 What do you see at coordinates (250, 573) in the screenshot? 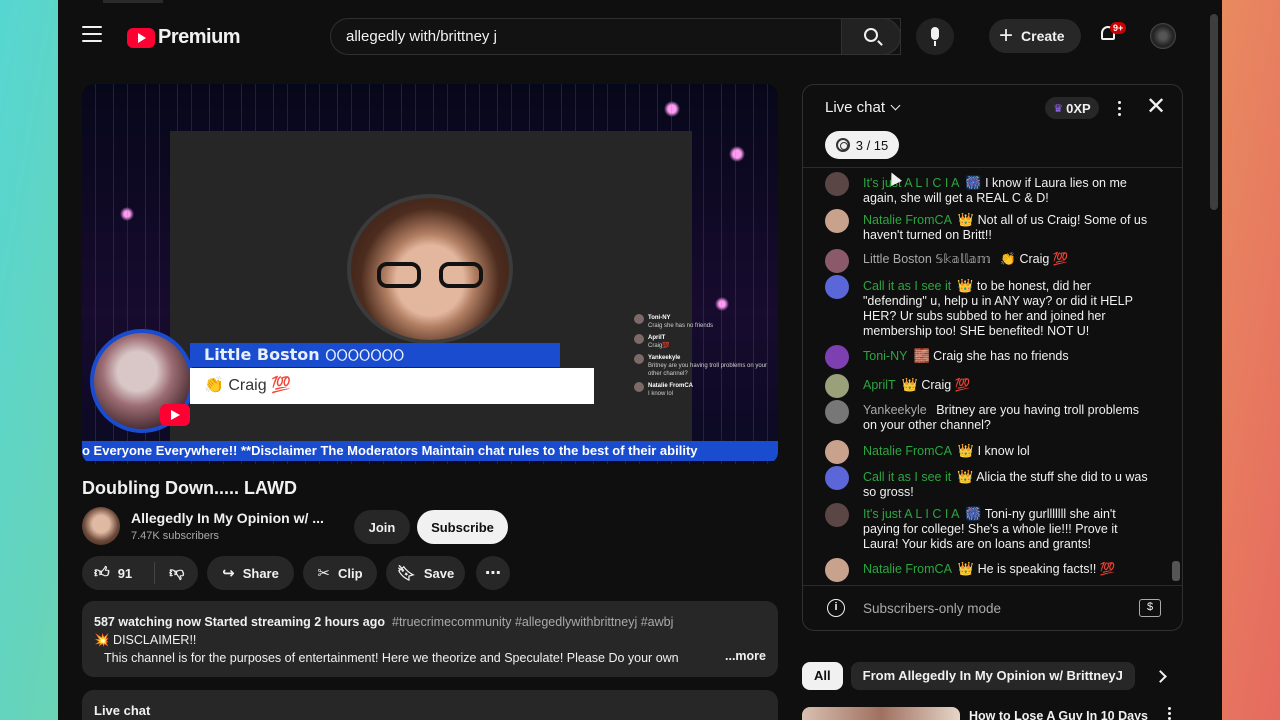
I see `share-button: ↪ Share` at bounding box center [250, 573].